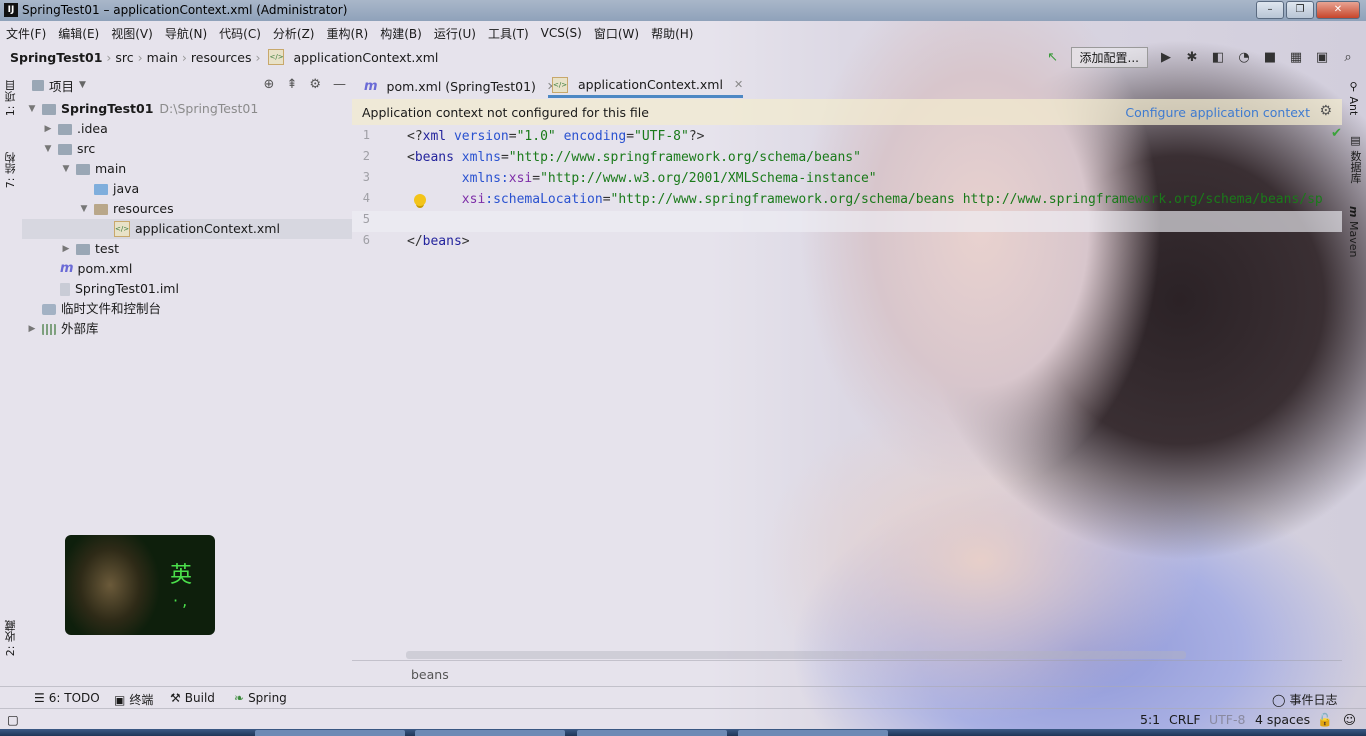  Describe the element at coordinates (192, 698) in the screenshot. I see `build-tool-button: ⚒ Build` at that location.